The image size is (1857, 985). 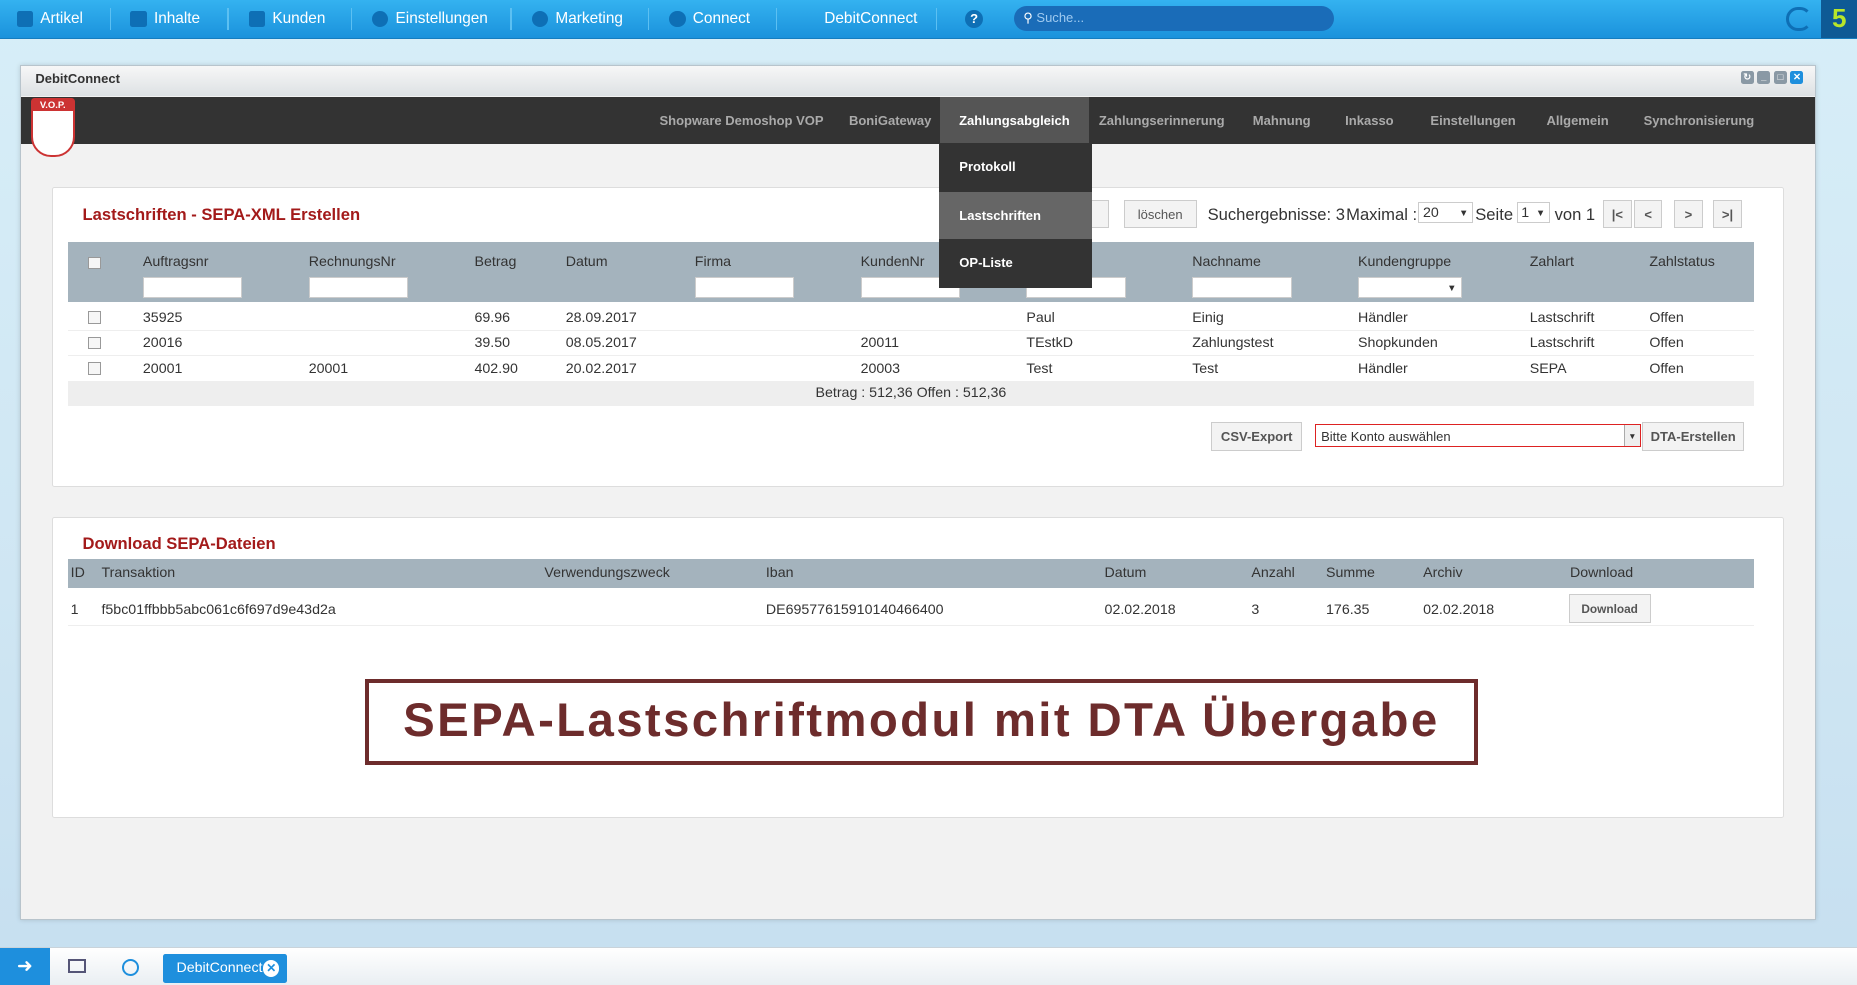 What do you see at coordinates (742, 120) in the screenshot?
I see `nav-shopware-demoshop: Shopware Demoshop VOP` at bounding box center [742, 120].